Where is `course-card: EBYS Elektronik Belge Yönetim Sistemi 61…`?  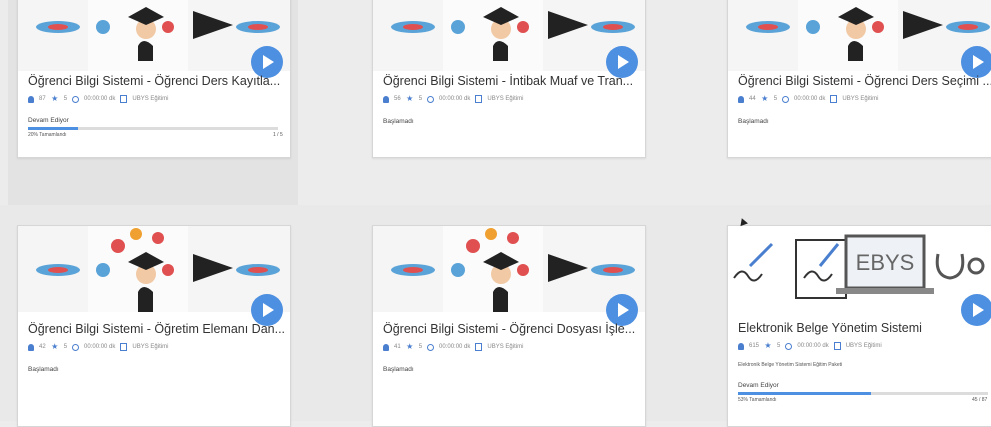
course-card: EBYS Elektronik Belge Yönetim Sistemi 61… is located at coordinates (859, 326).